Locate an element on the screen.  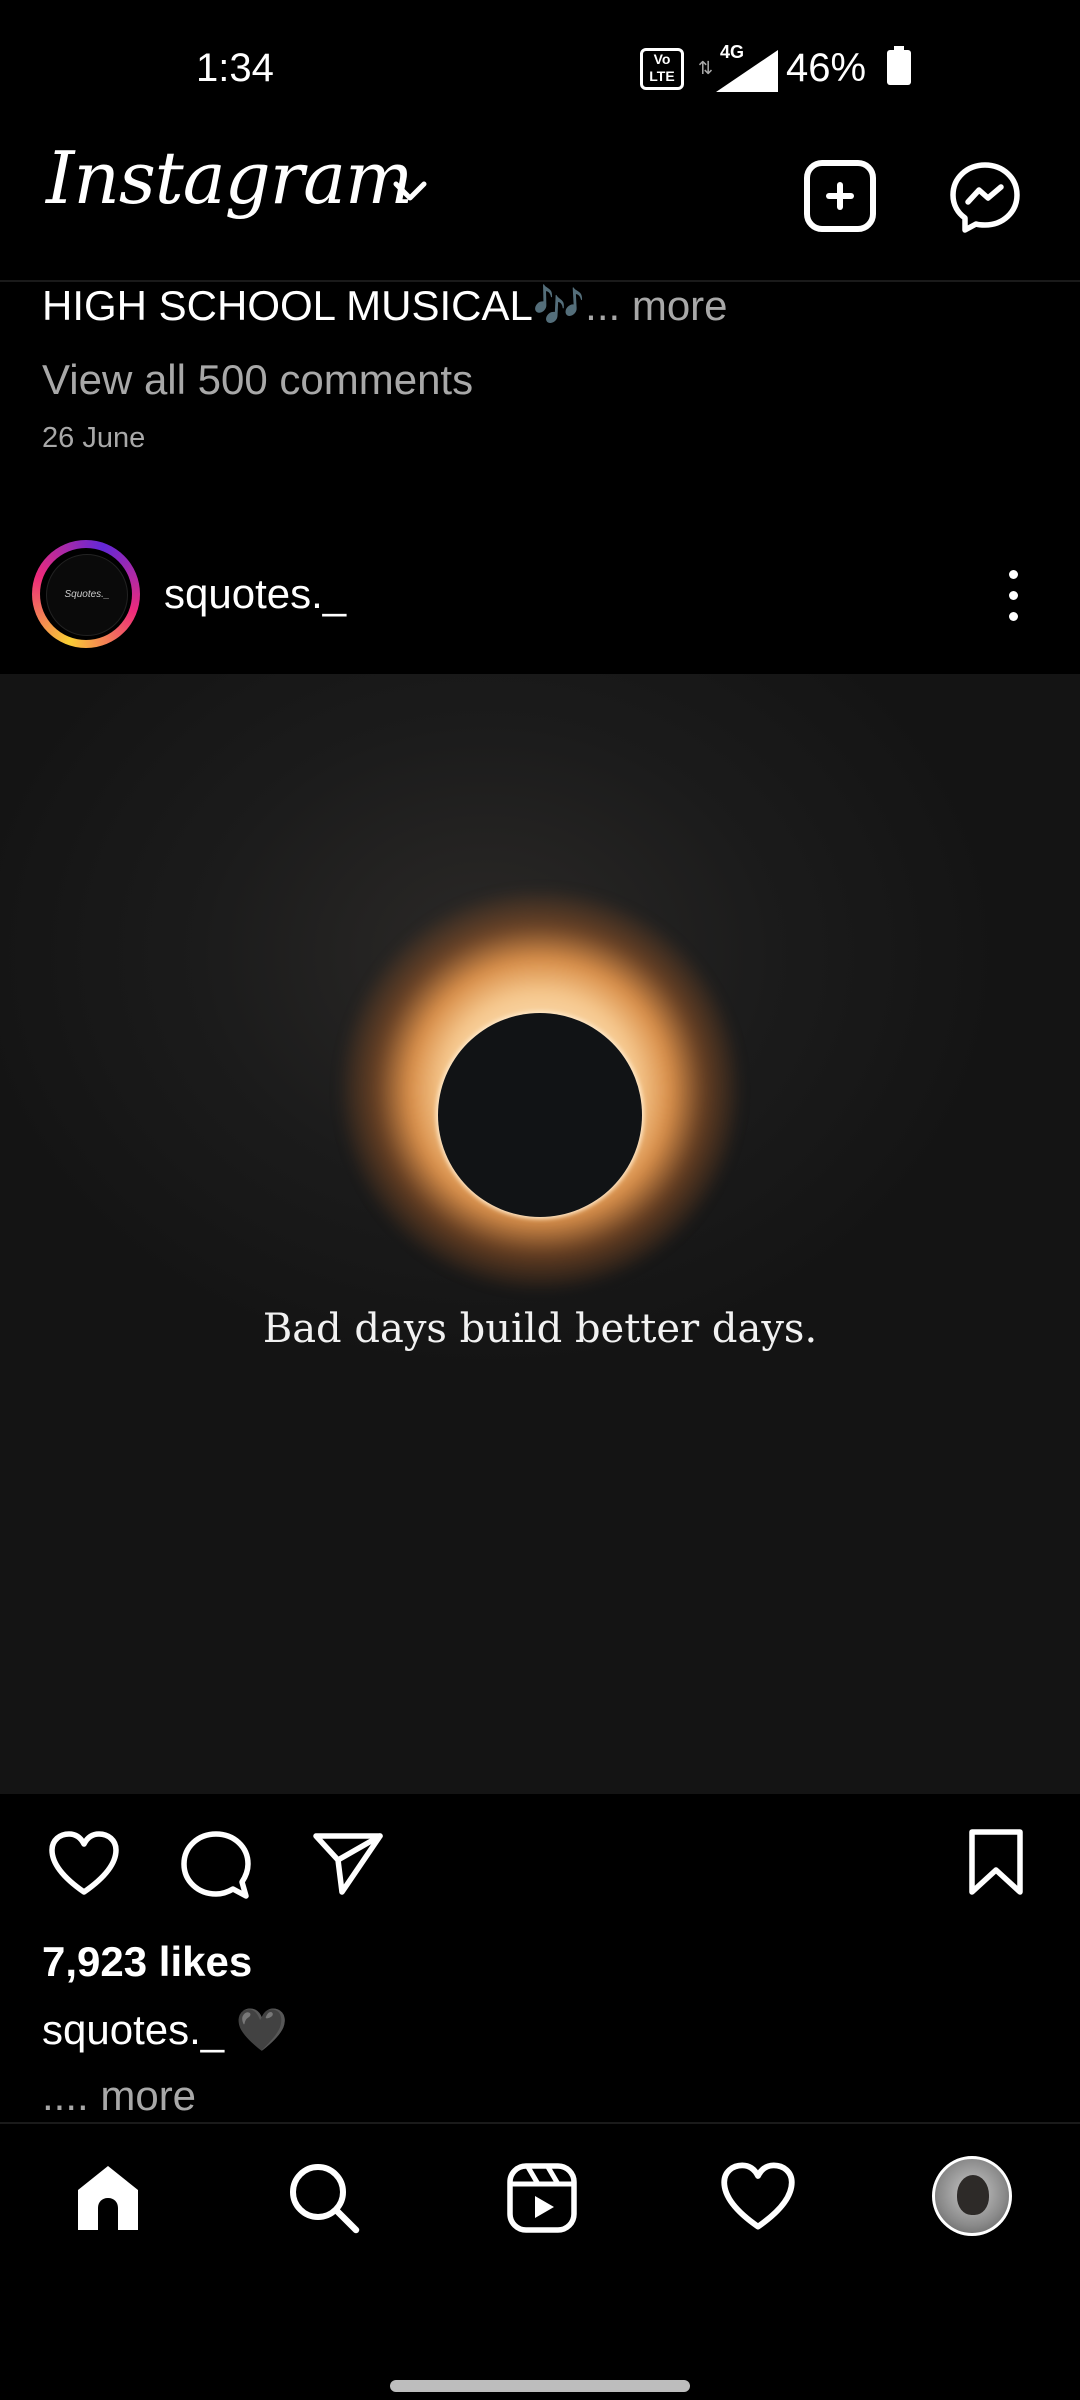
previous-post-caption: HIGH SCHOOL MUSICAL🎶... more is located at coordinates (385, 306).